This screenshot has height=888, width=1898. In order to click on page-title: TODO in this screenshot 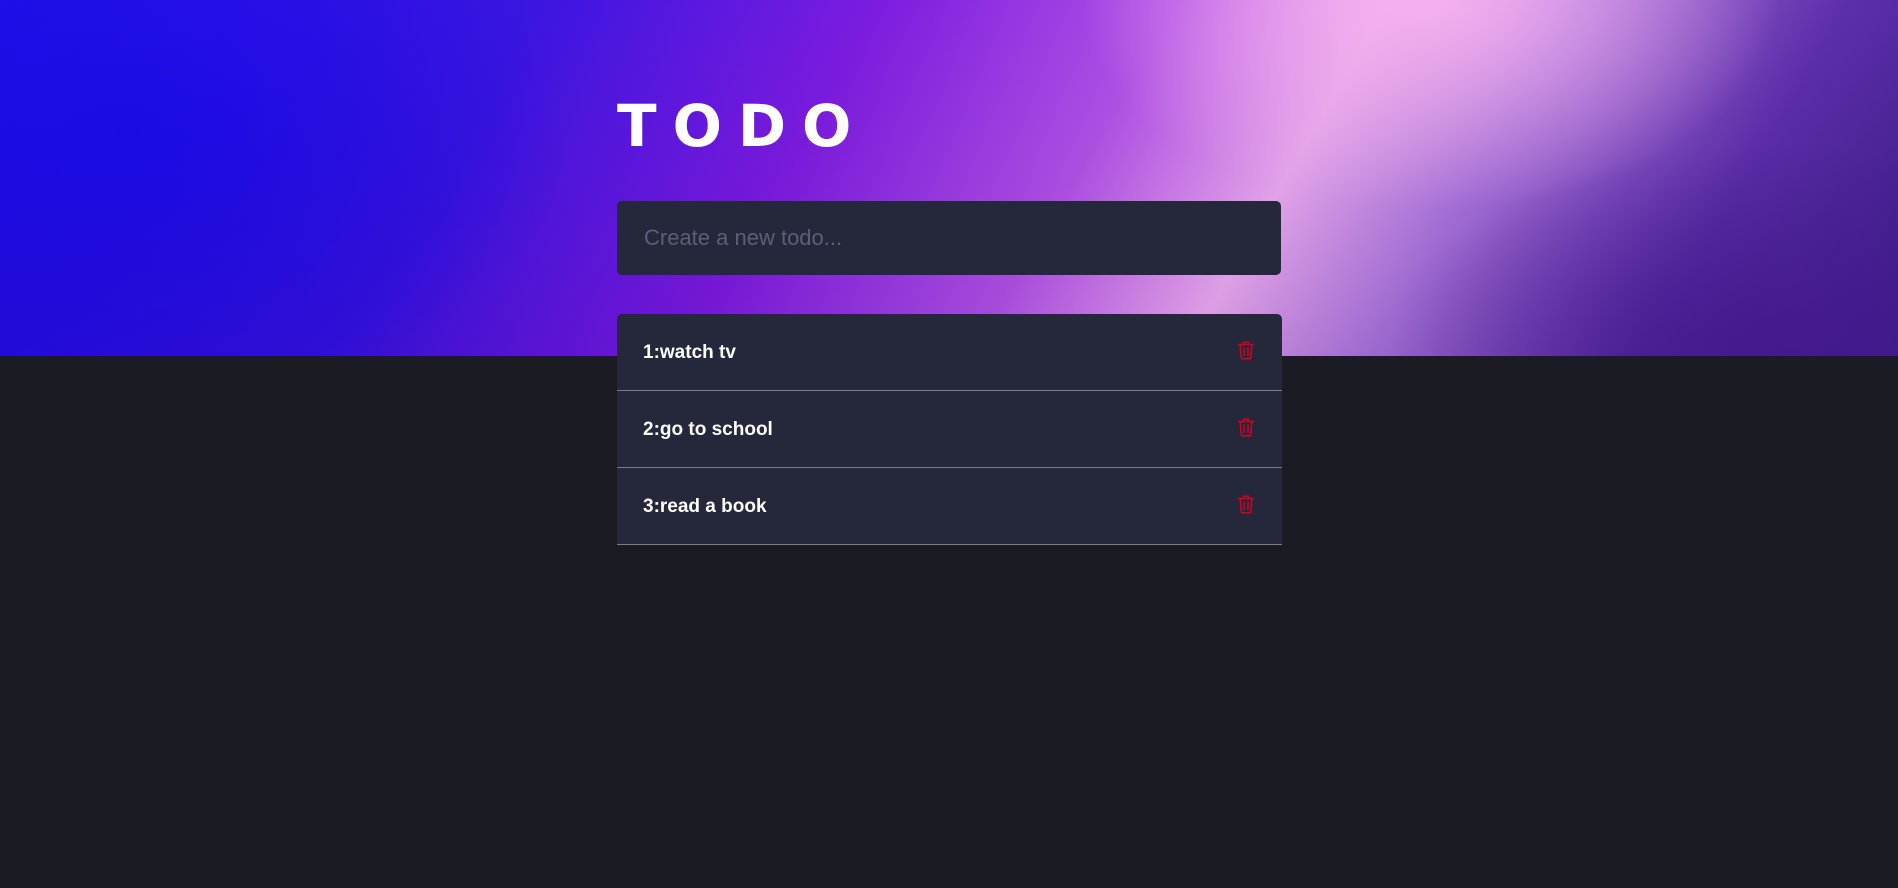, I will do `click(742, 126)`.